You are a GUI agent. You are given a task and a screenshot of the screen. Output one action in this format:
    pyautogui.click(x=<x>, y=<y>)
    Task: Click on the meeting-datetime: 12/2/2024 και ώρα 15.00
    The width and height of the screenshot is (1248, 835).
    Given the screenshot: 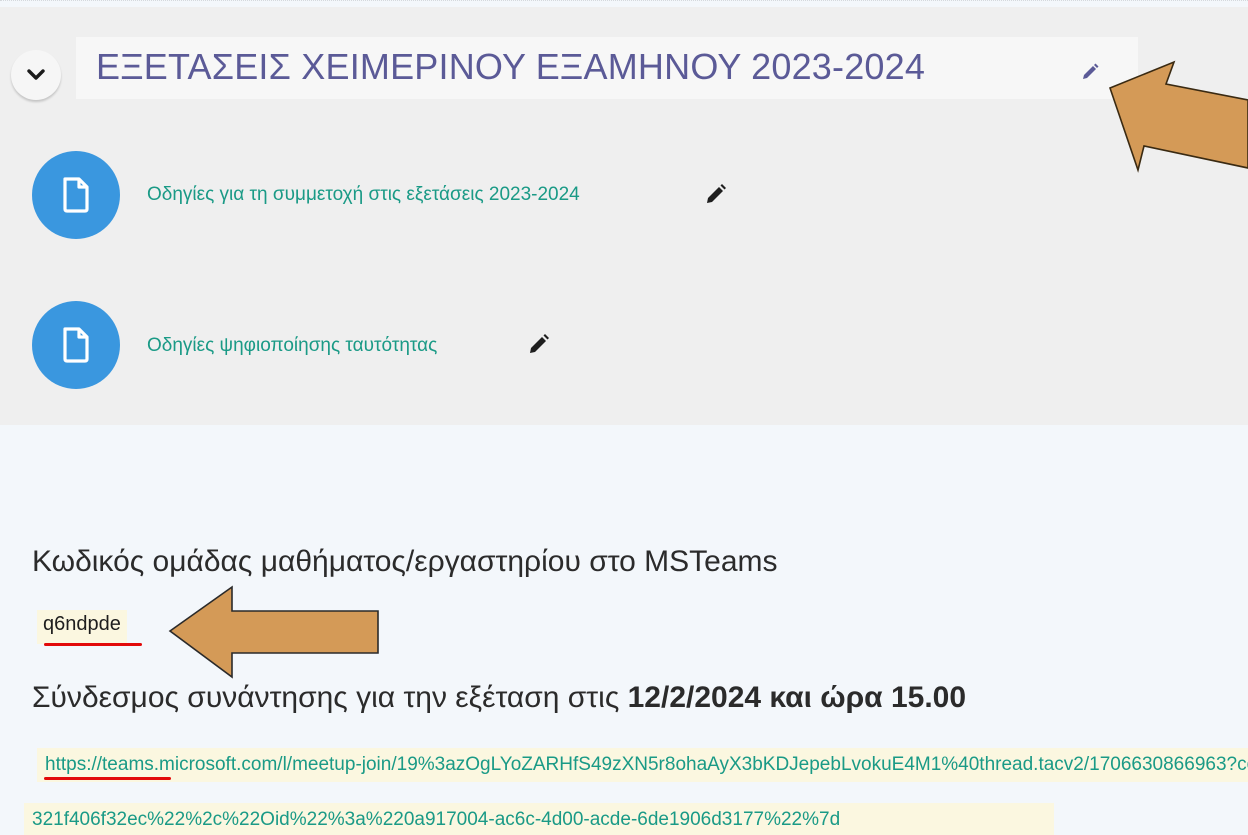 What is the action you would take?
    pyautogui.click(x=797, y=697)
    